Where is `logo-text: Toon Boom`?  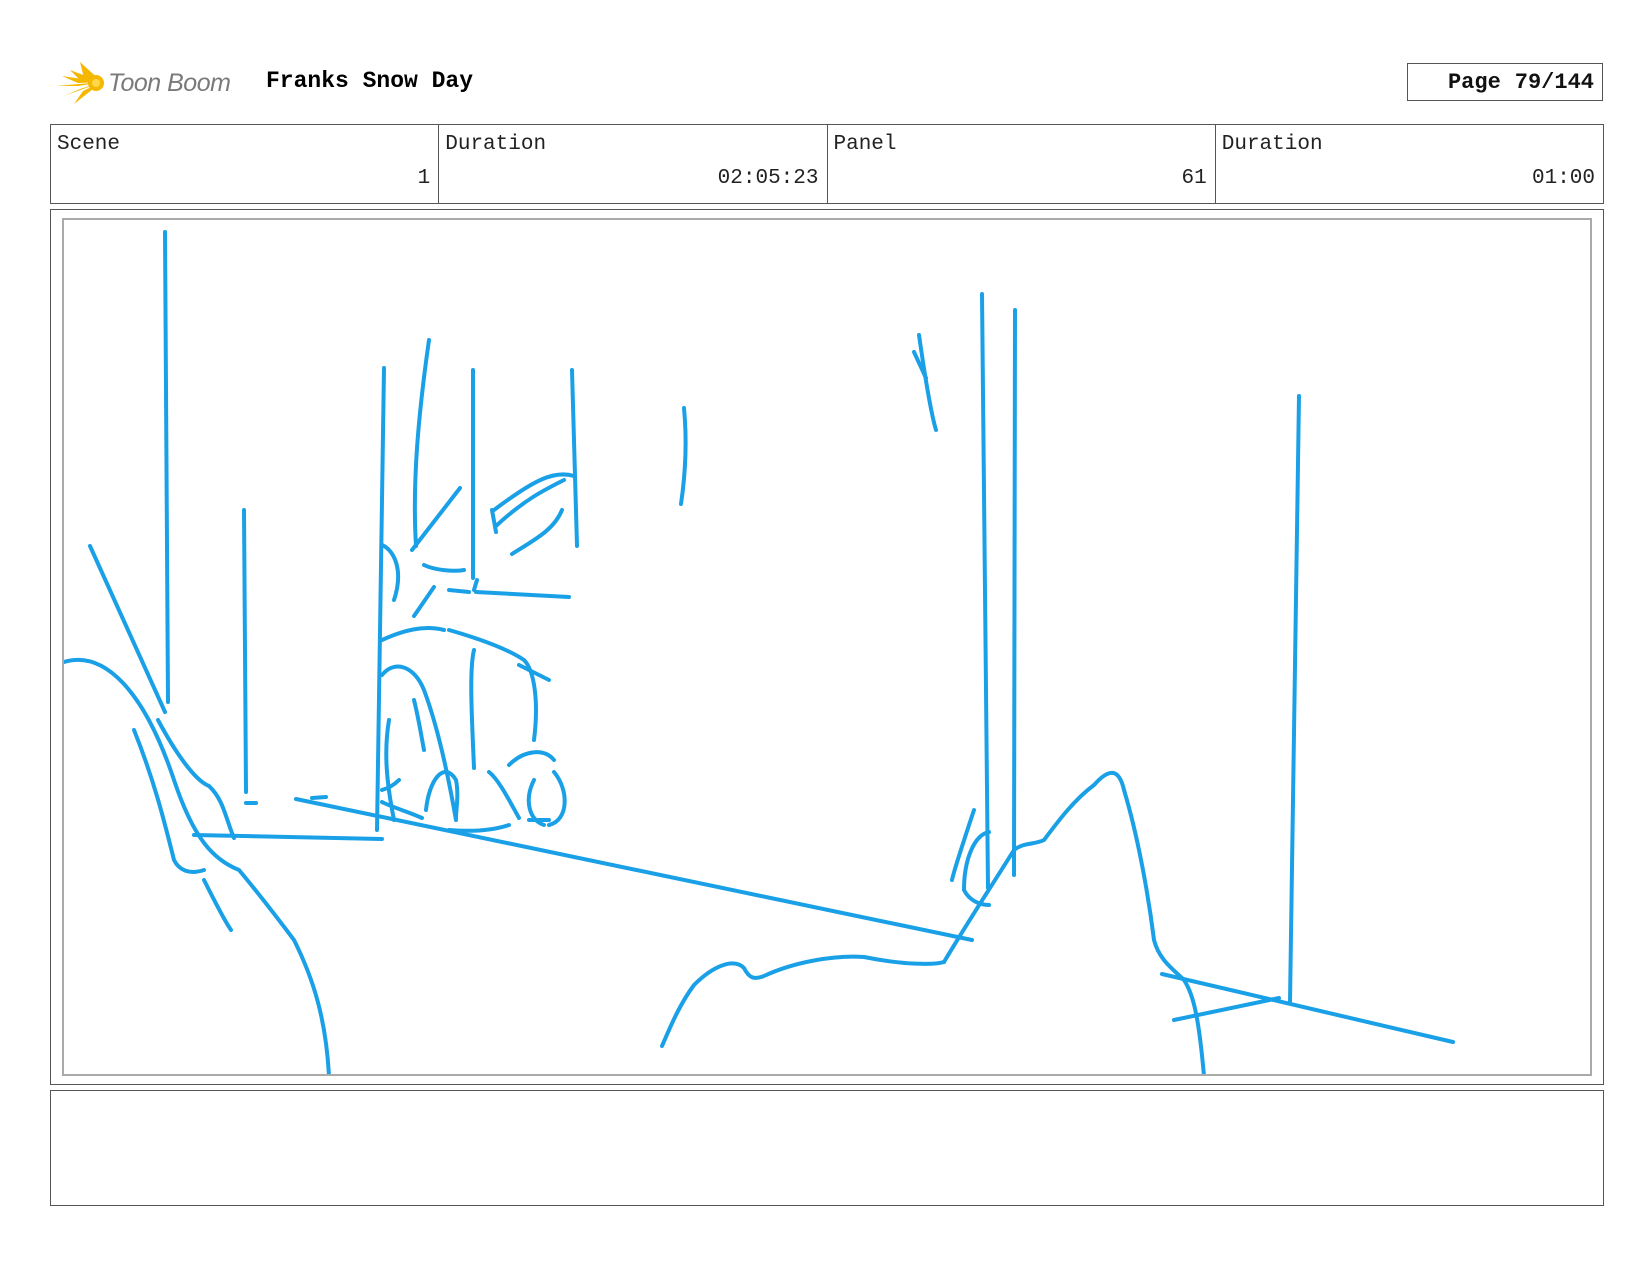 logo-text: Toon Boom is located at coordinates (169, 83).